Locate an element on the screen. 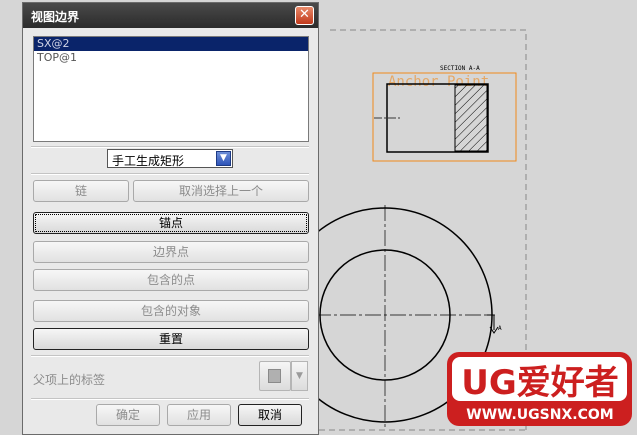 The width and height of the screenshot is (637, 435). boundary-type-value: 手工生成矩形 is located at coordinates (148, 161).